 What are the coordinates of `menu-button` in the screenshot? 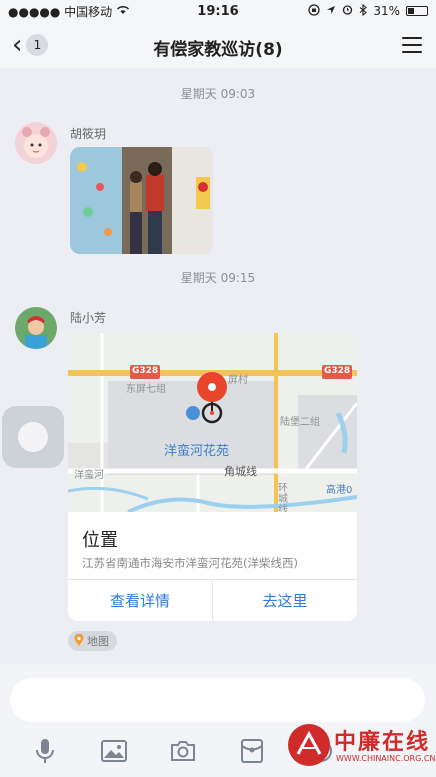 It's located at (412, 45).